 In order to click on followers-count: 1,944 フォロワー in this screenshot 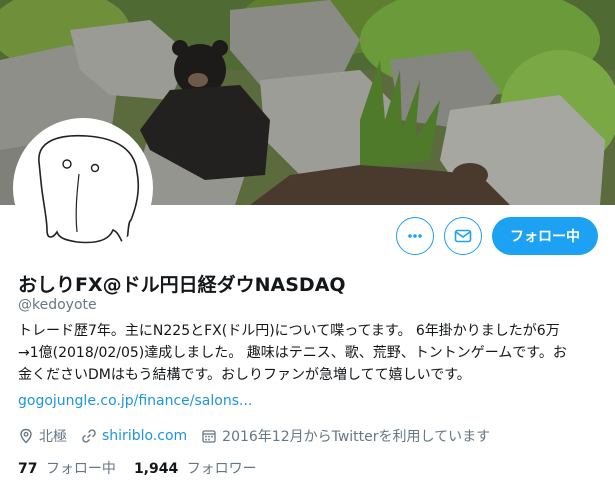, I will do `click(195, 468)`.